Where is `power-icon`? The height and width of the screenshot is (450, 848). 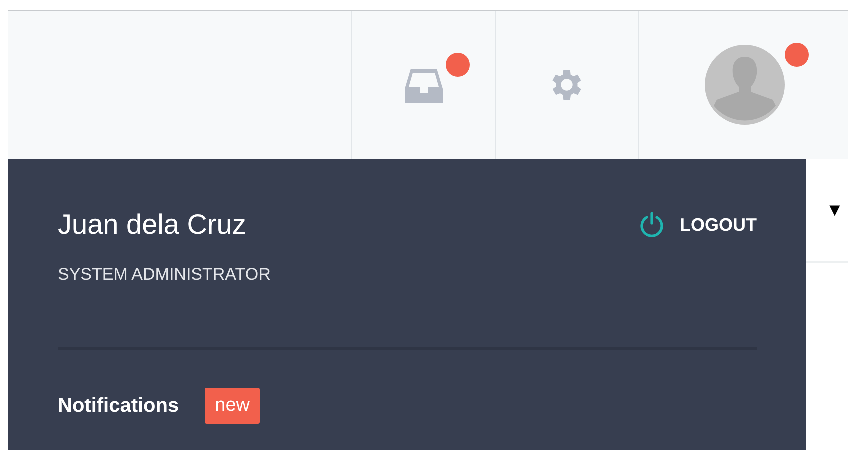 power-icon is located at coordinates (652, 225).